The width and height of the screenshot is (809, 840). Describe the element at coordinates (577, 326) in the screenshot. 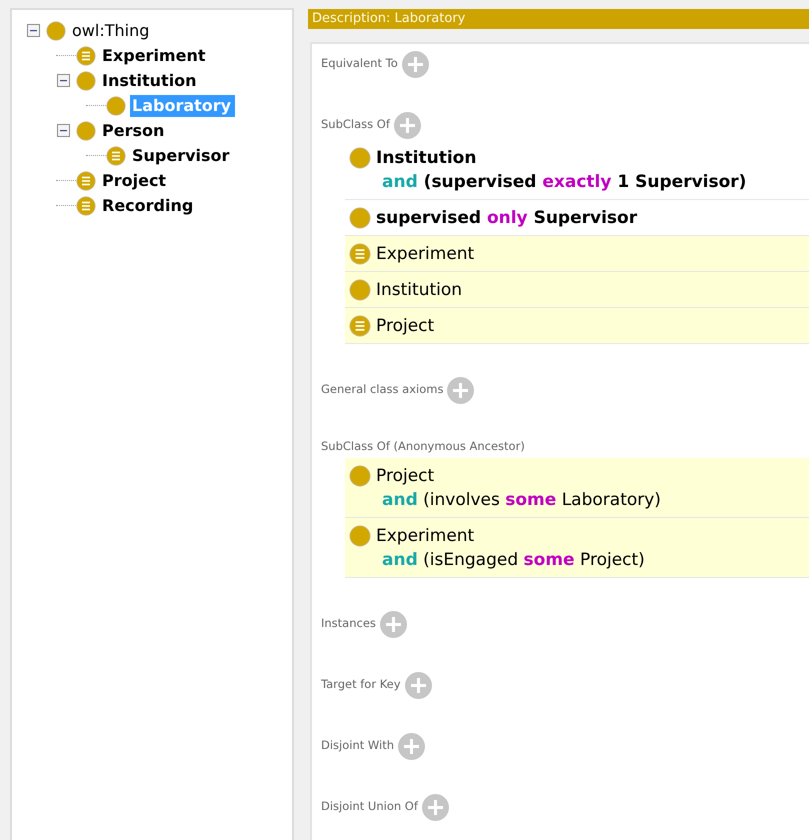

I see `inferred-axiom-row: Project` at that location.